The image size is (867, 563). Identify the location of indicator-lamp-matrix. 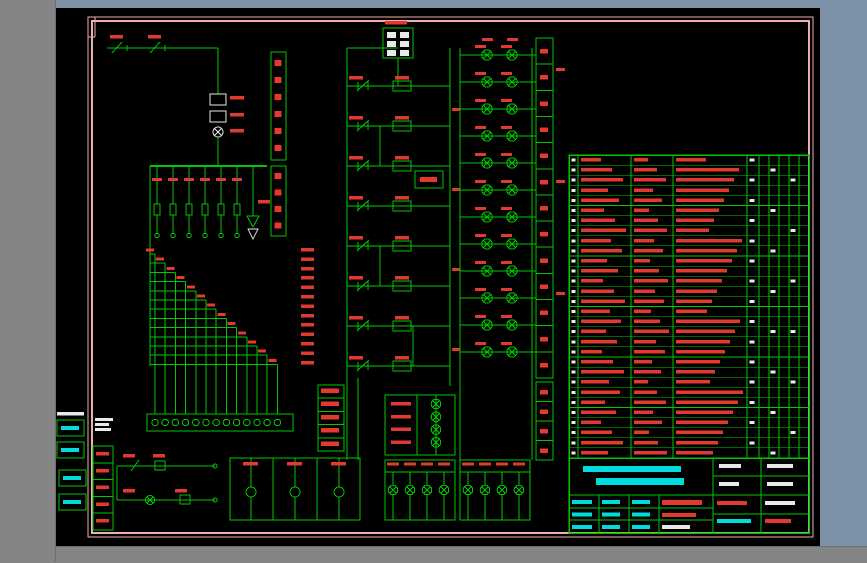
(497, 249).